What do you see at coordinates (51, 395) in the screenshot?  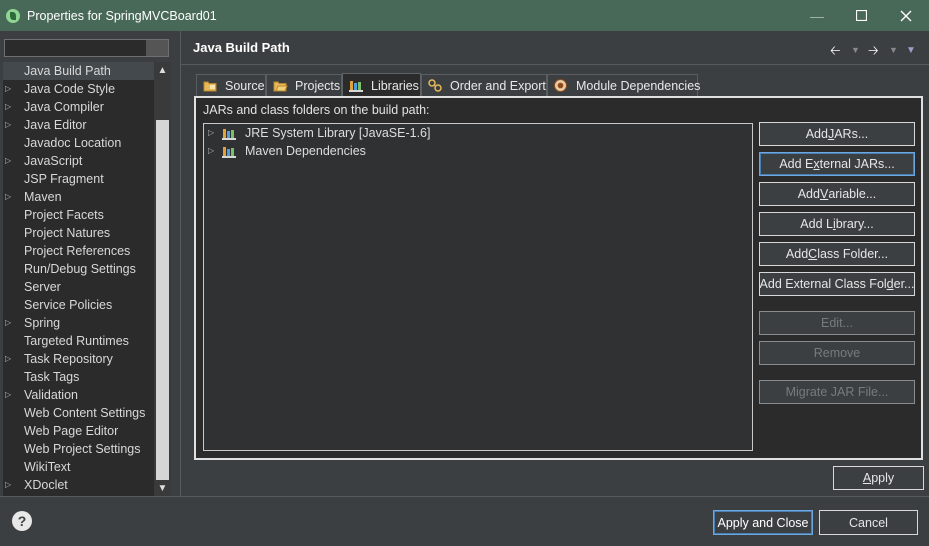 I see `nav-item-label: Validation` at bounding box center [51, 395].